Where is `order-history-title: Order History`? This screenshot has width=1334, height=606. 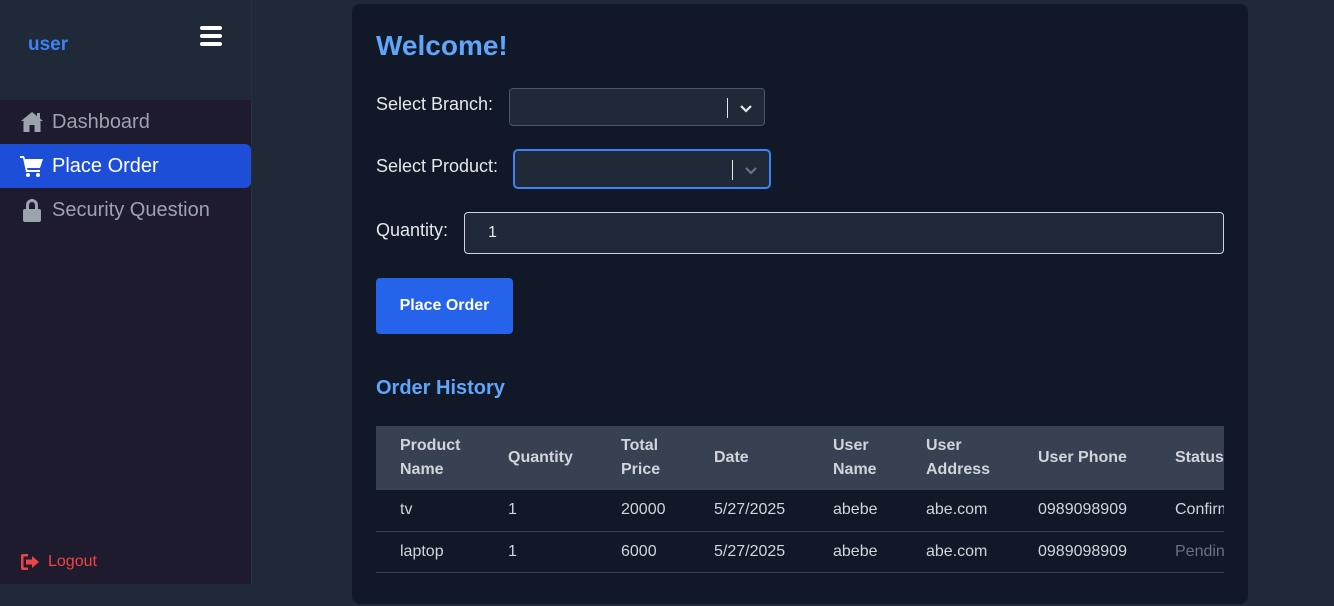 order-history-title: Order History is located at coordinates (440, 388).